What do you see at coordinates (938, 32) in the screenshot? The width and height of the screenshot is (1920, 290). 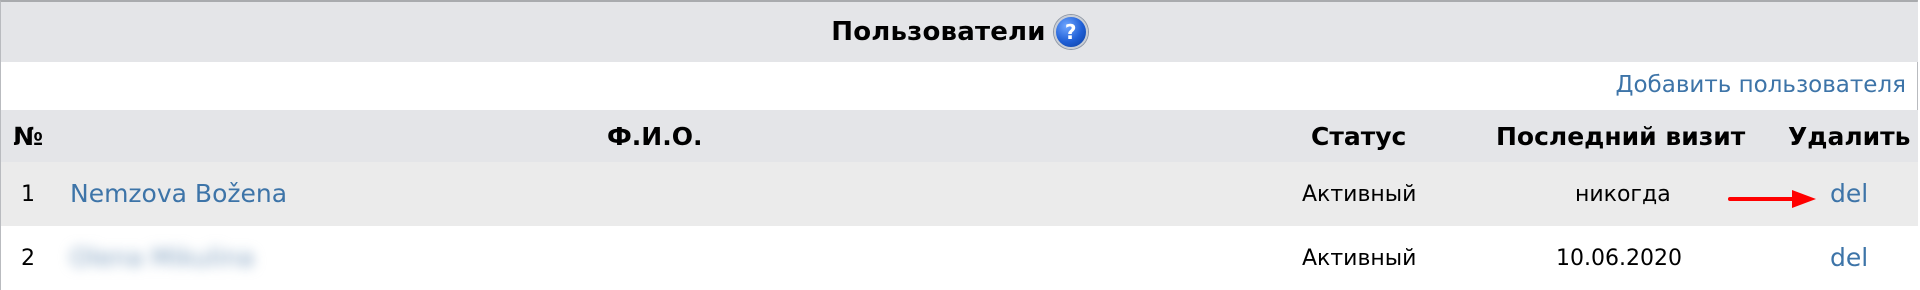 I see `page-title: Пользователи` at bounding box center [938, 32].